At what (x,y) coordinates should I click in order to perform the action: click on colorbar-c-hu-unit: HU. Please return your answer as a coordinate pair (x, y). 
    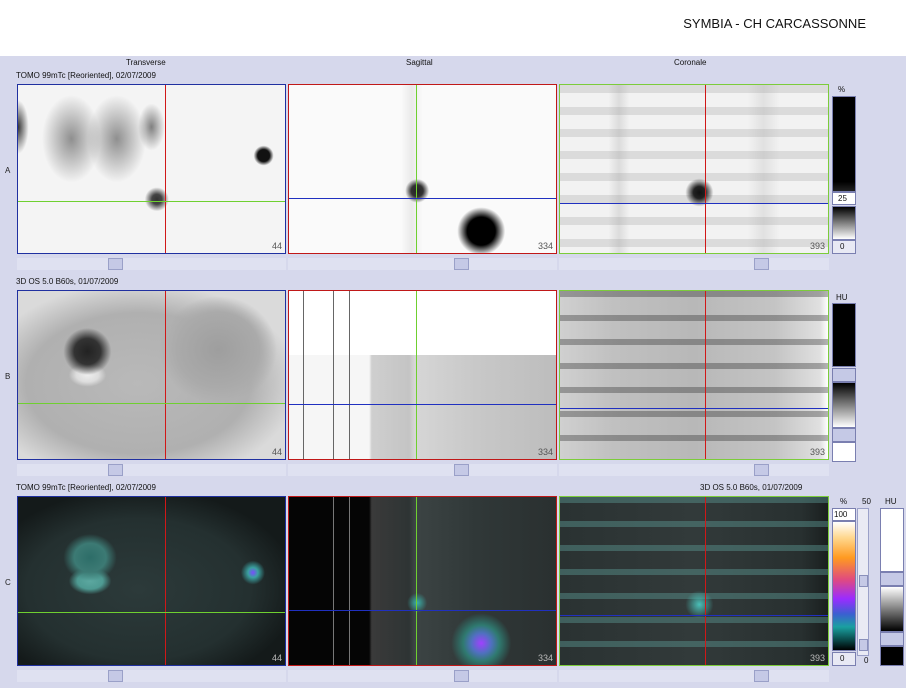
    Looking at the image, I should click on (891, 501).